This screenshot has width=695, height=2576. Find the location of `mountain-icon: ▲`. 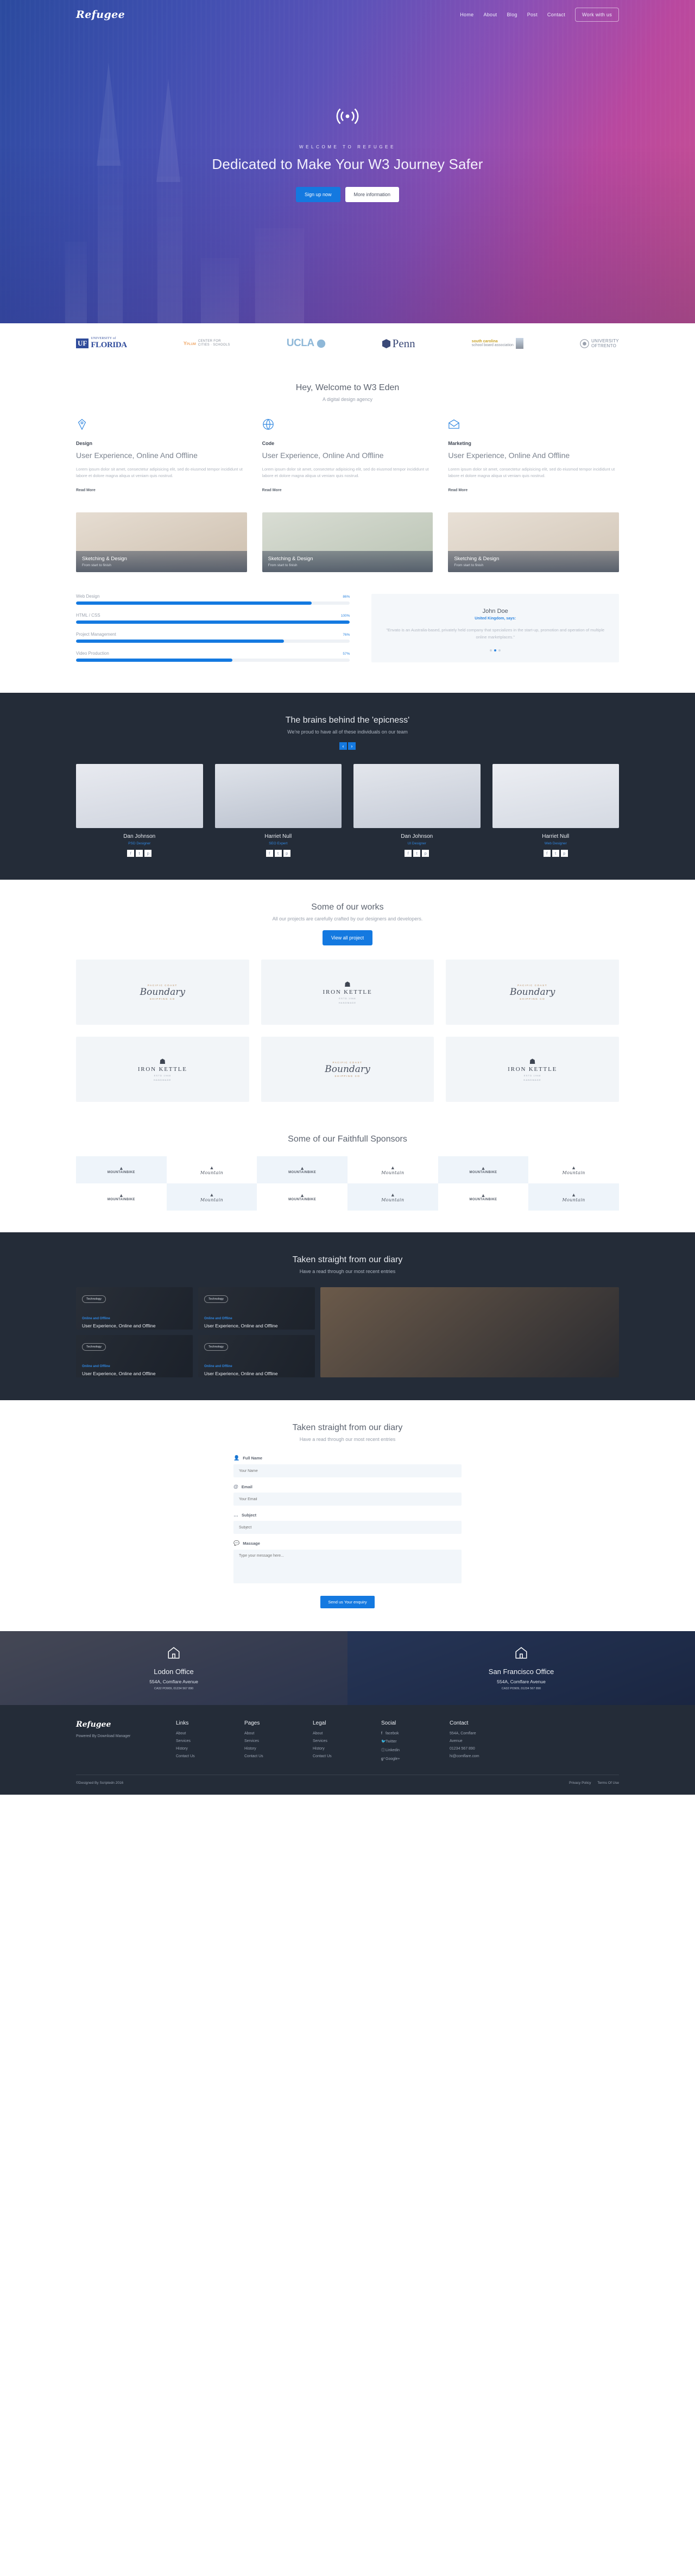

mountain-icon: ▲ is located at coordinates (574, 1195).